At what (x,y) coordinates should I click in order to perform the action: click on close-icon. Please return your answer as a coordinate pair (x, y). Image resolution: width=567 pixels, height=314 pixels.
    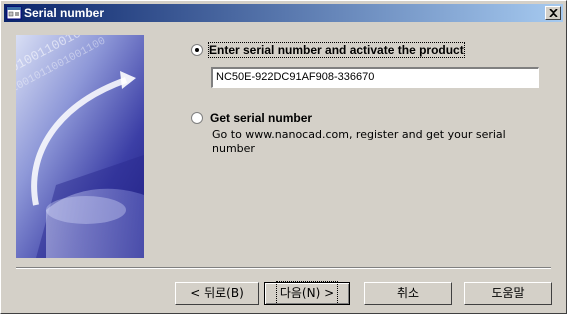
    Looking at the image, I should click on (553, 13).